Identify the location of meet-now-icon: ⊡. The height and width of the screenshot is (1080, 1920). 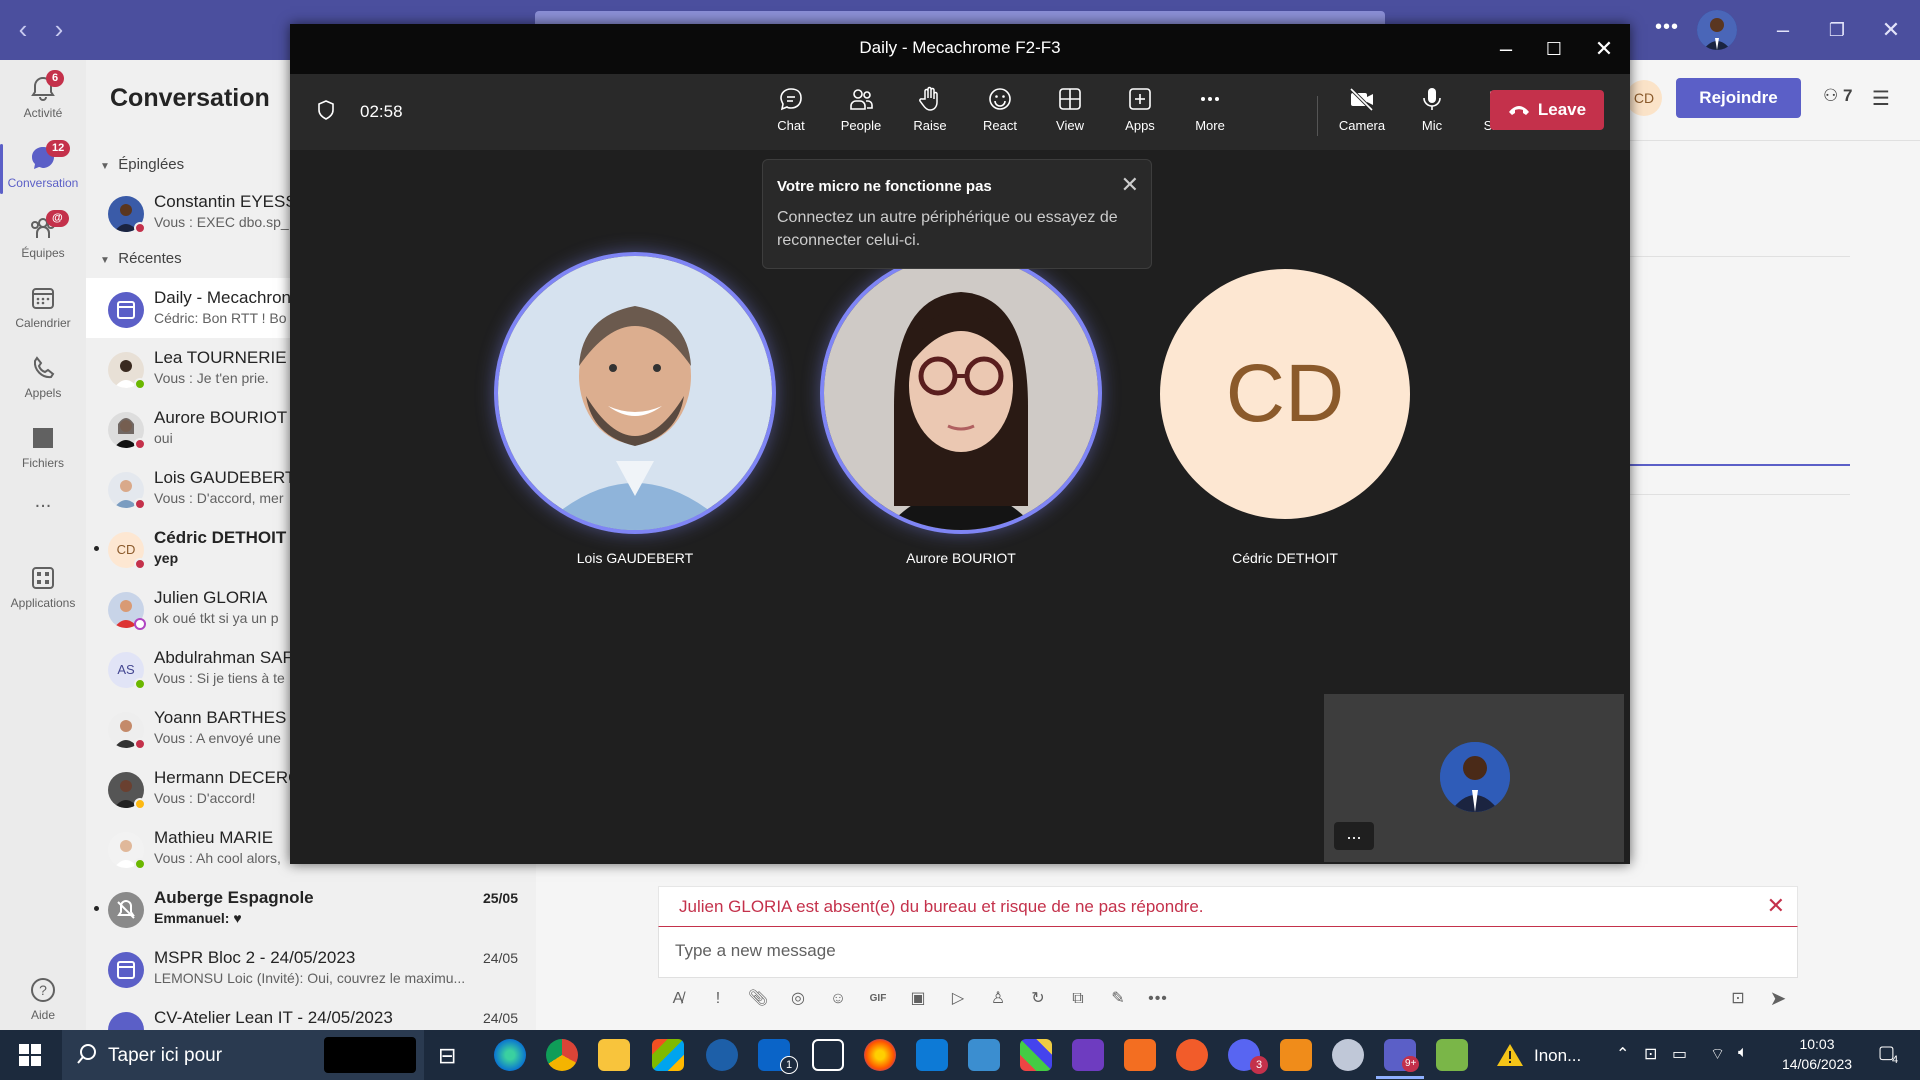
(1738, 999).